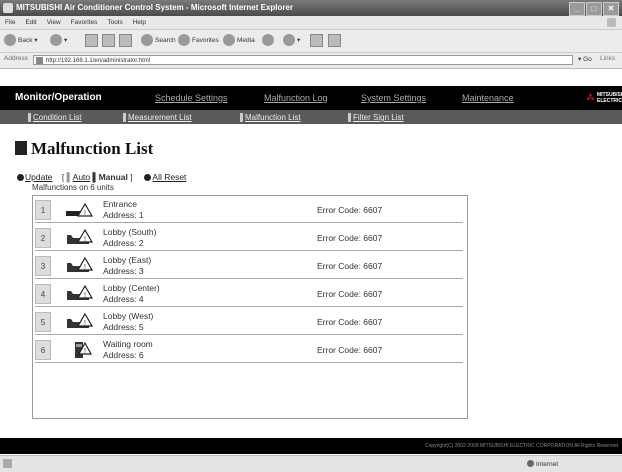 The height and width of the screenshot is (472, 622). Describe the element at coordinates (147, 40) in the screenshot. I see `search-icon` at that location.